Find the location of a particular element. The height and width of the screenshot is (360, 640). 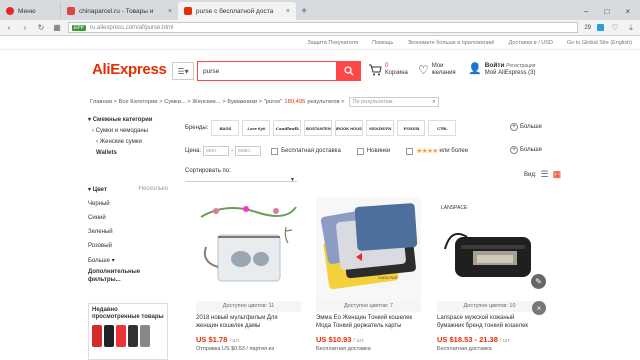

reload-icon: ↻ is located at coordinates (41, 27).